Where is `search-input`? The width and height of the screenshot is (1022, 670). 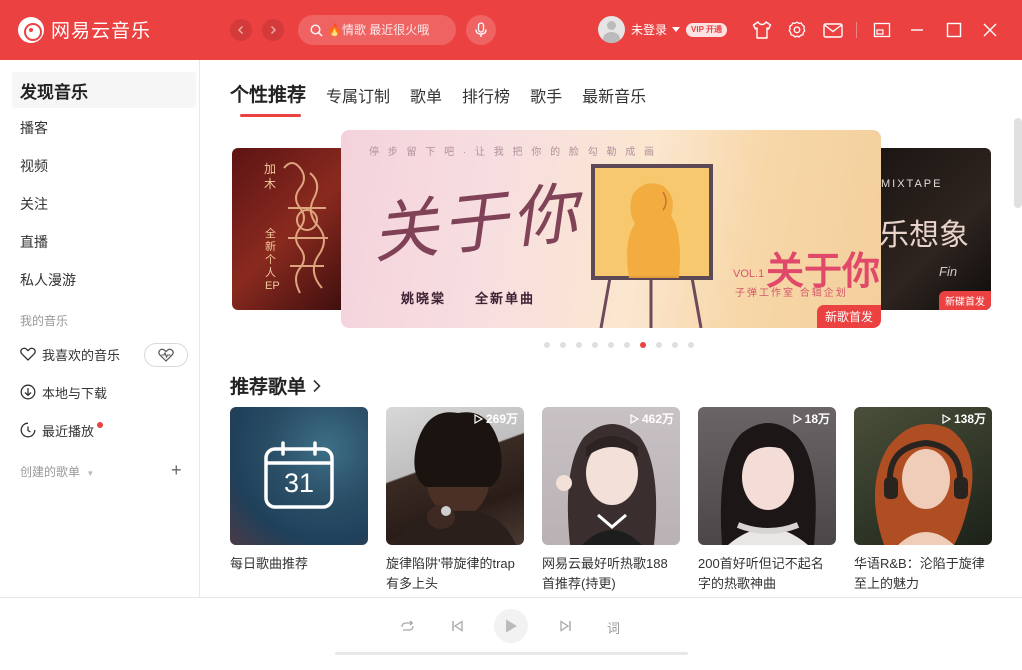 search-input is located at coordinates (387, 30).